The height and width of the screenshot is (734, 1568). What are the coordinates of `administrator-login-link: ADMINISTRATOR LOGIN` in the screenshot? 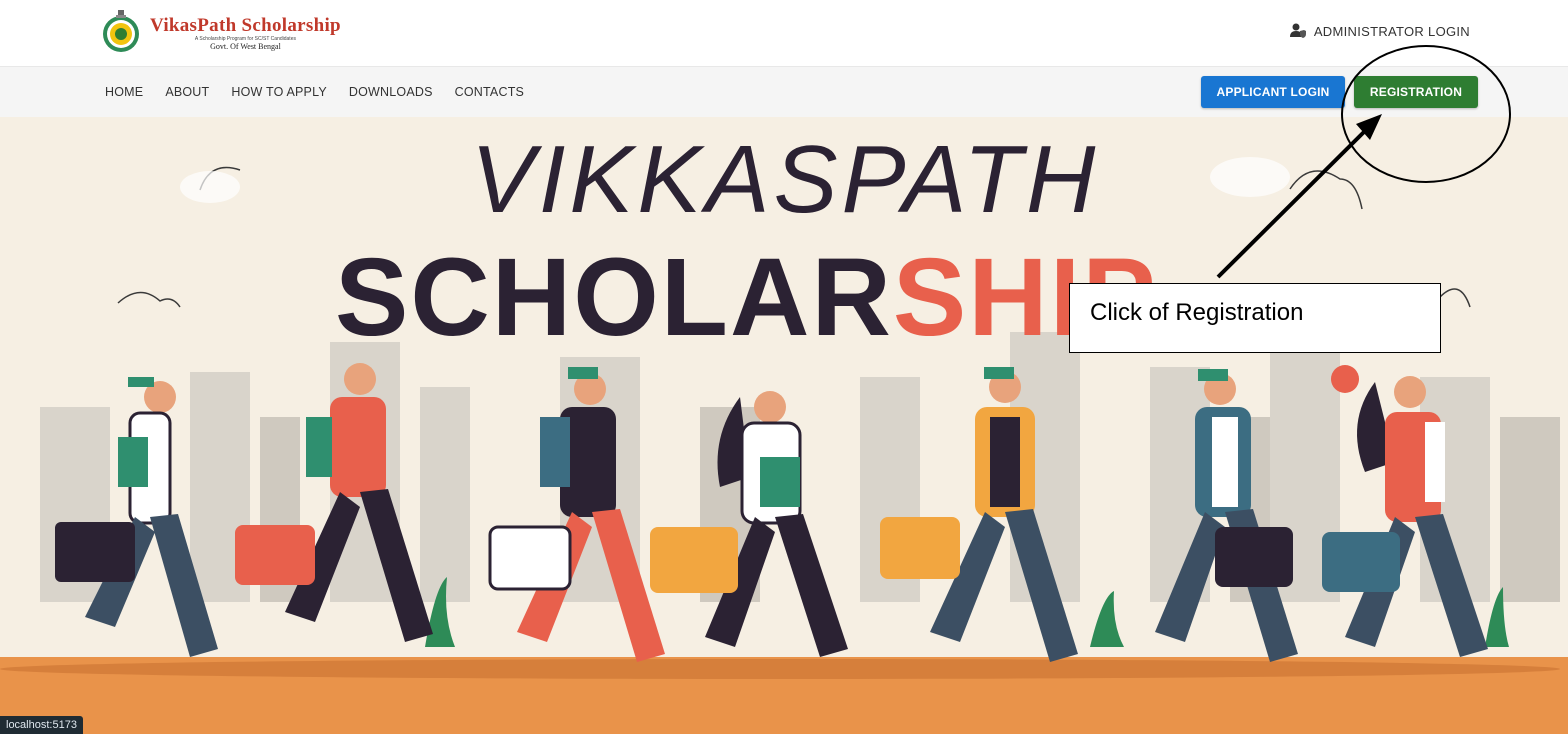 It's located at (1379, 31).